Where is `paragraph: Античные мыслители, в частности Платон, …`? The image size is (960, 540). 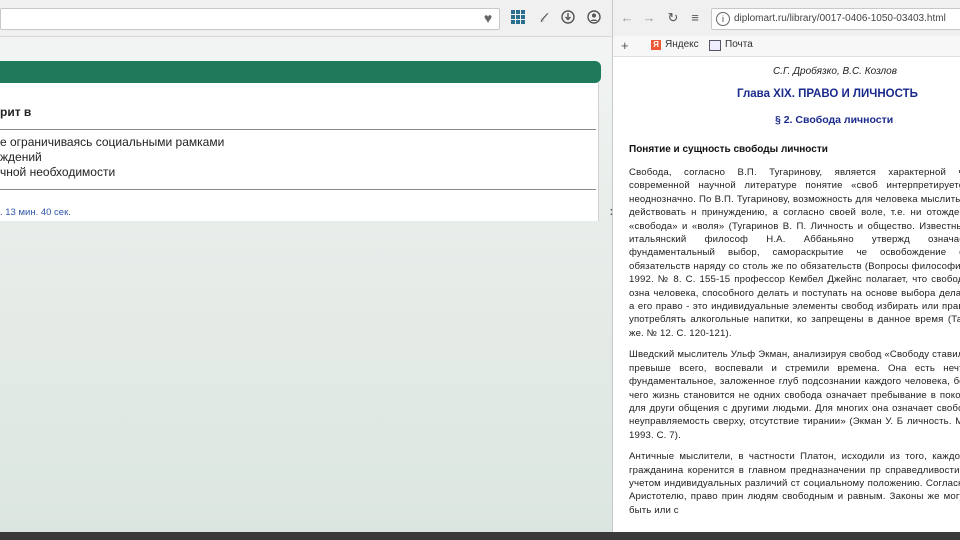
paragraph: Античные мыслители, в частности Платон, … is located at coordinates (794, 483).